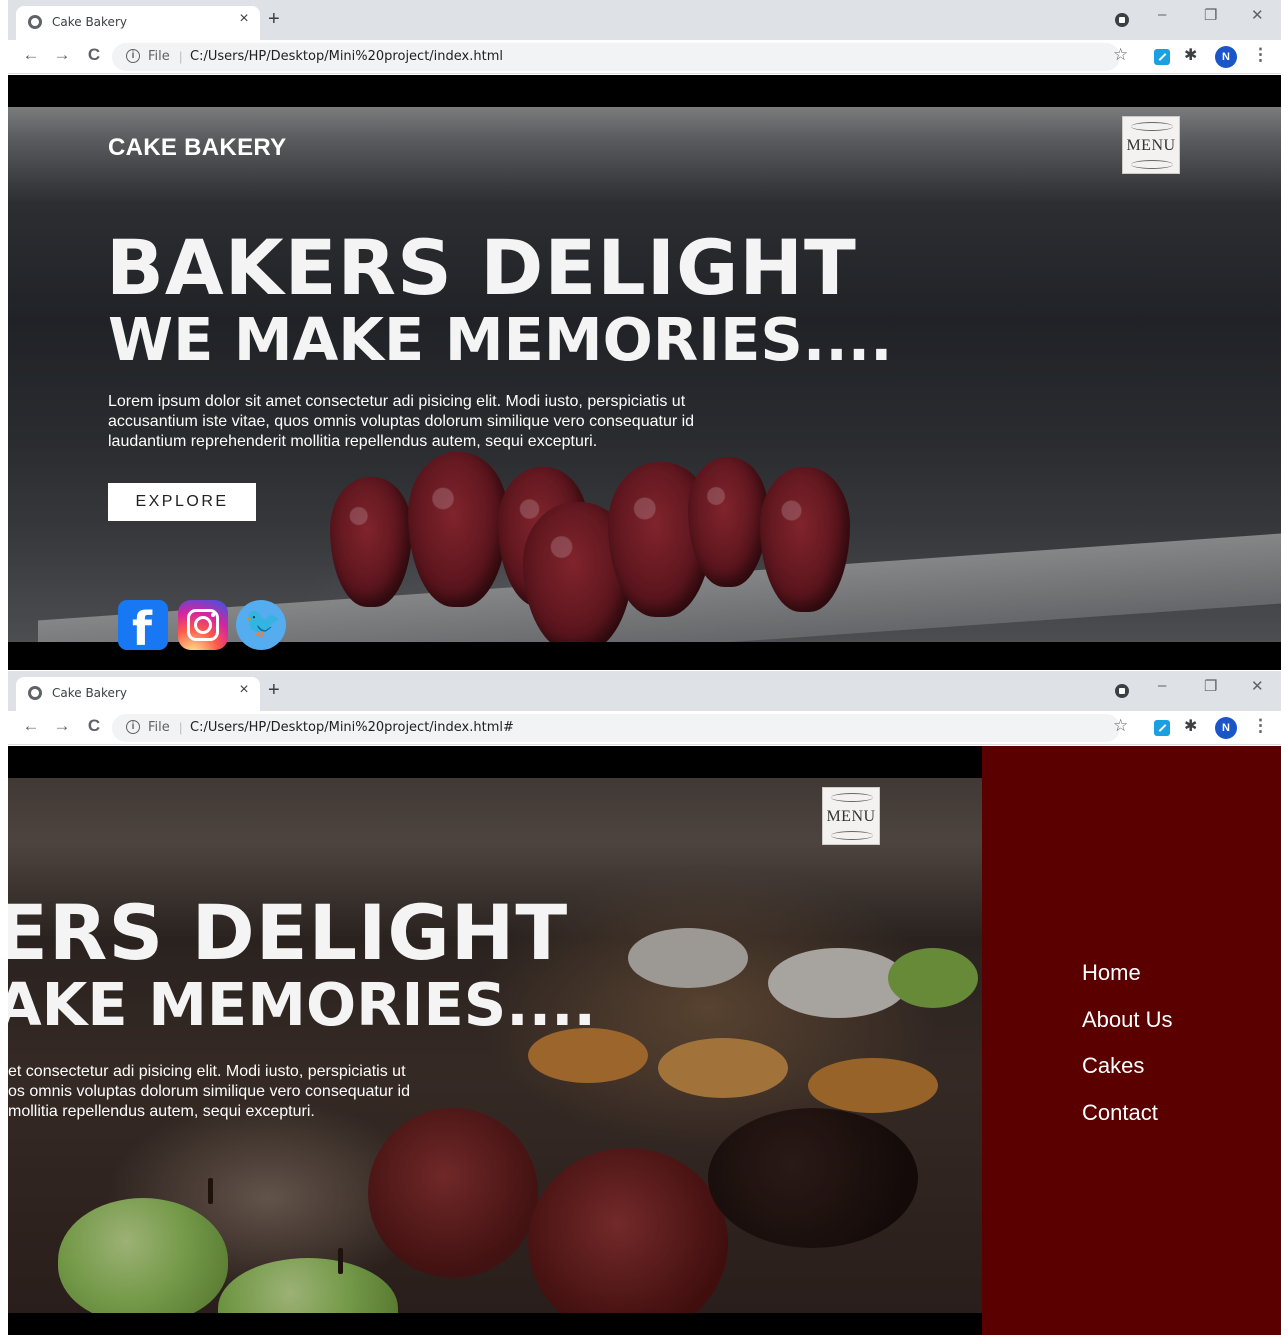 Image resolution: width=1281 pixels, height=1335 pixels. I want to click on camera-lens, so click(203, 625).